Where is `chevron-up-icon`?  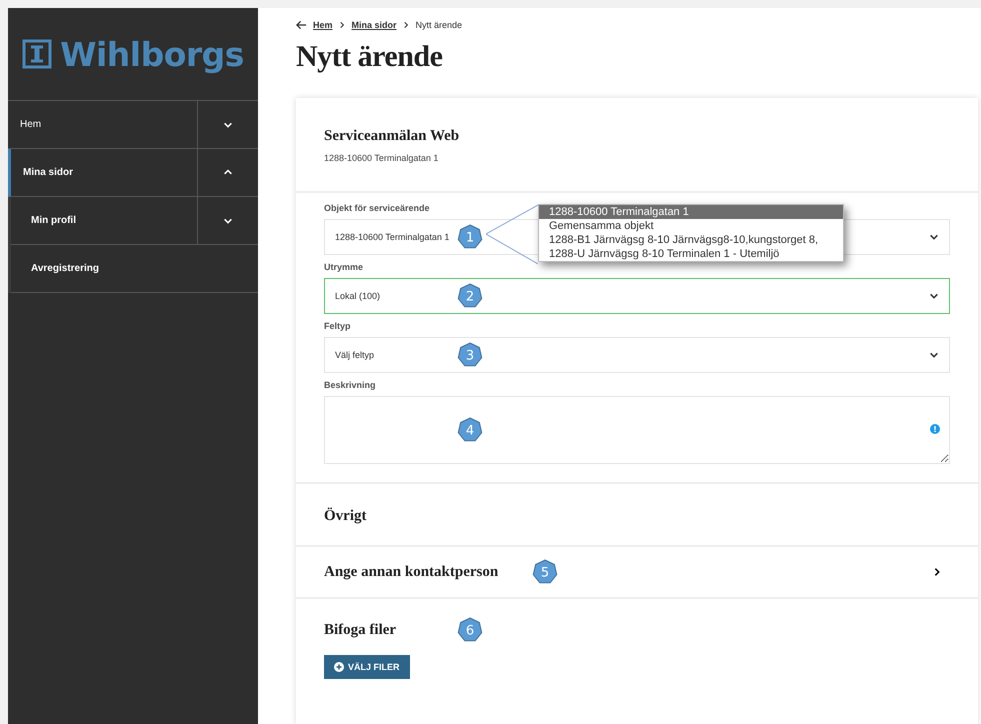
chevron-up-icon is located at coordinates (228, 173).